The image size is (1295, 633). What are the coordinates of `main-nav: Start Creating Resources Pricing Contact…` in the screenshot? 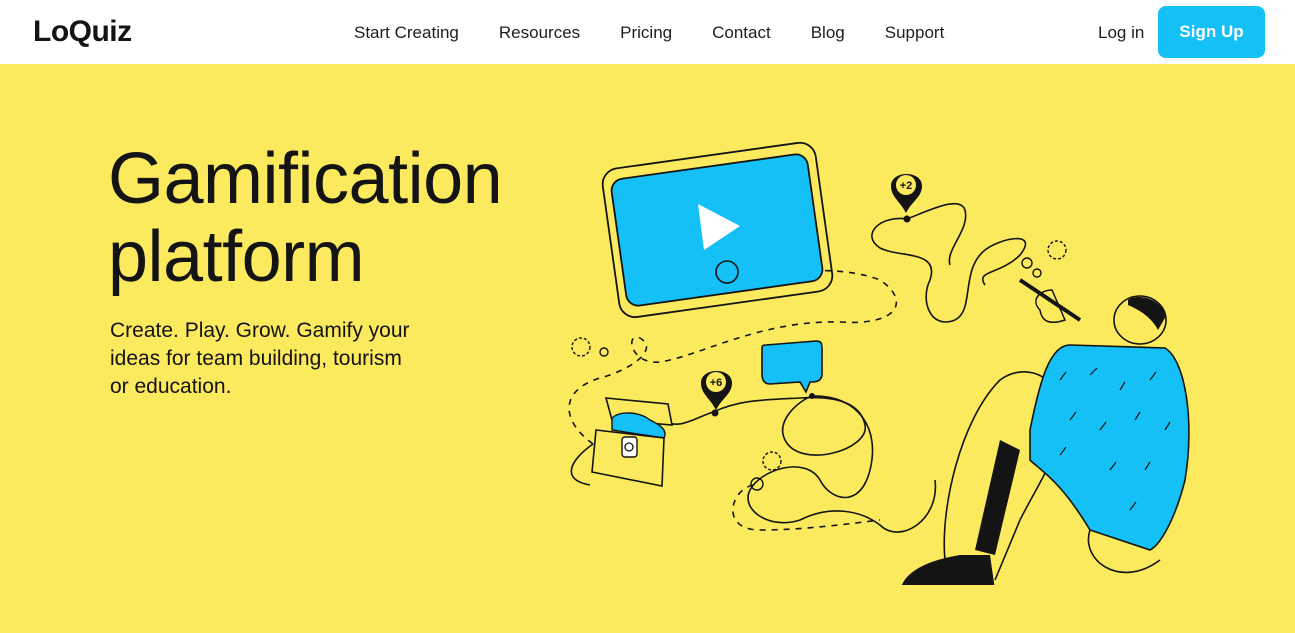 It's located at (649, 33).